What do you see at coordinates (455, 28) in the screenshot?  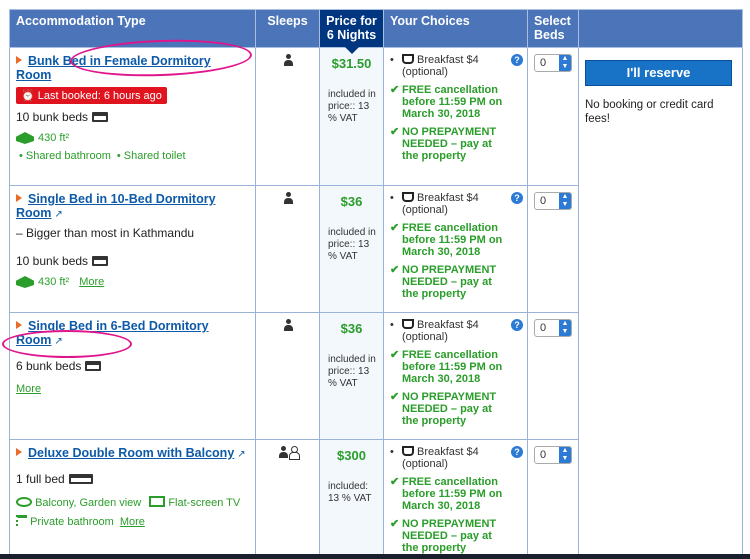 I see `header-choices: Your Choices` at bounding box center [455, 28].